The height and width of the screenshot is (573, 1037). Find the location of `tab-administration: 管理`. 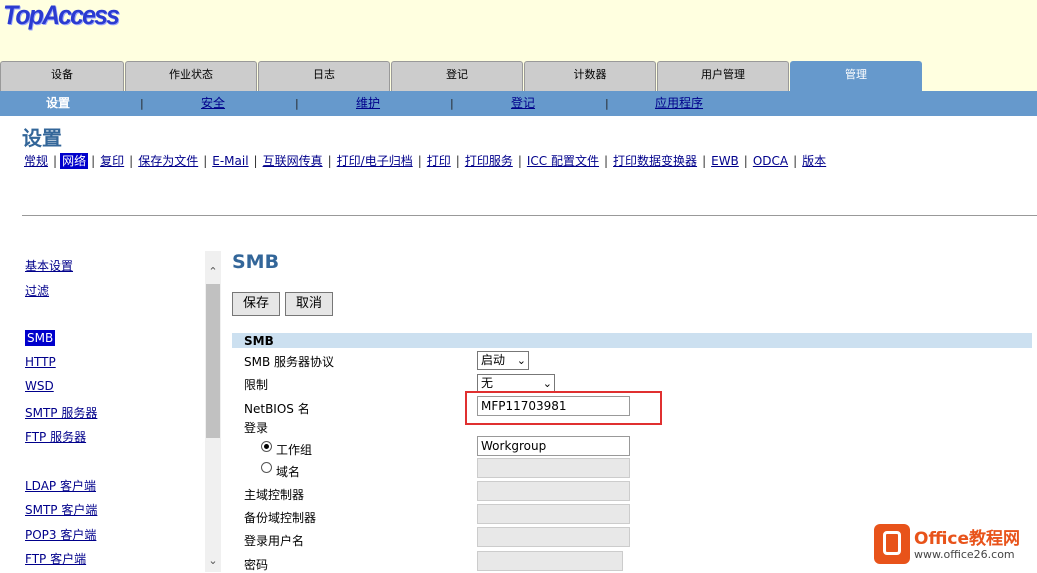

tab-administration: 管理 is located at coordinates (856, 76).